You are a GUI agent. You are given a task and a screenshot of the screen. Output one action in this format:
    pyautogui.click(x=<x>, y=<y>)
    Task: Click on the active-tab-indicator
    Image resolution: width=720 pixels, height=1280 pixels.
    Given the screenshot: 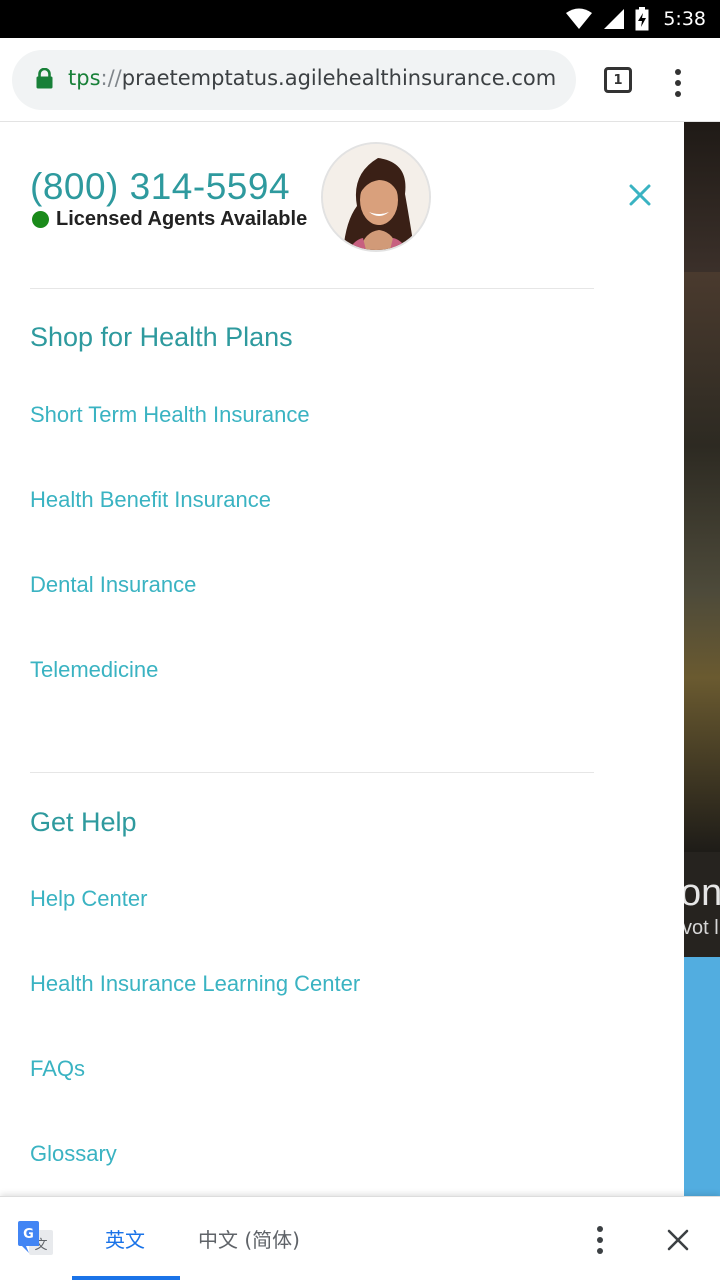 What is the action you would take?
    pyautogui.click(x=126, y=1278)
    